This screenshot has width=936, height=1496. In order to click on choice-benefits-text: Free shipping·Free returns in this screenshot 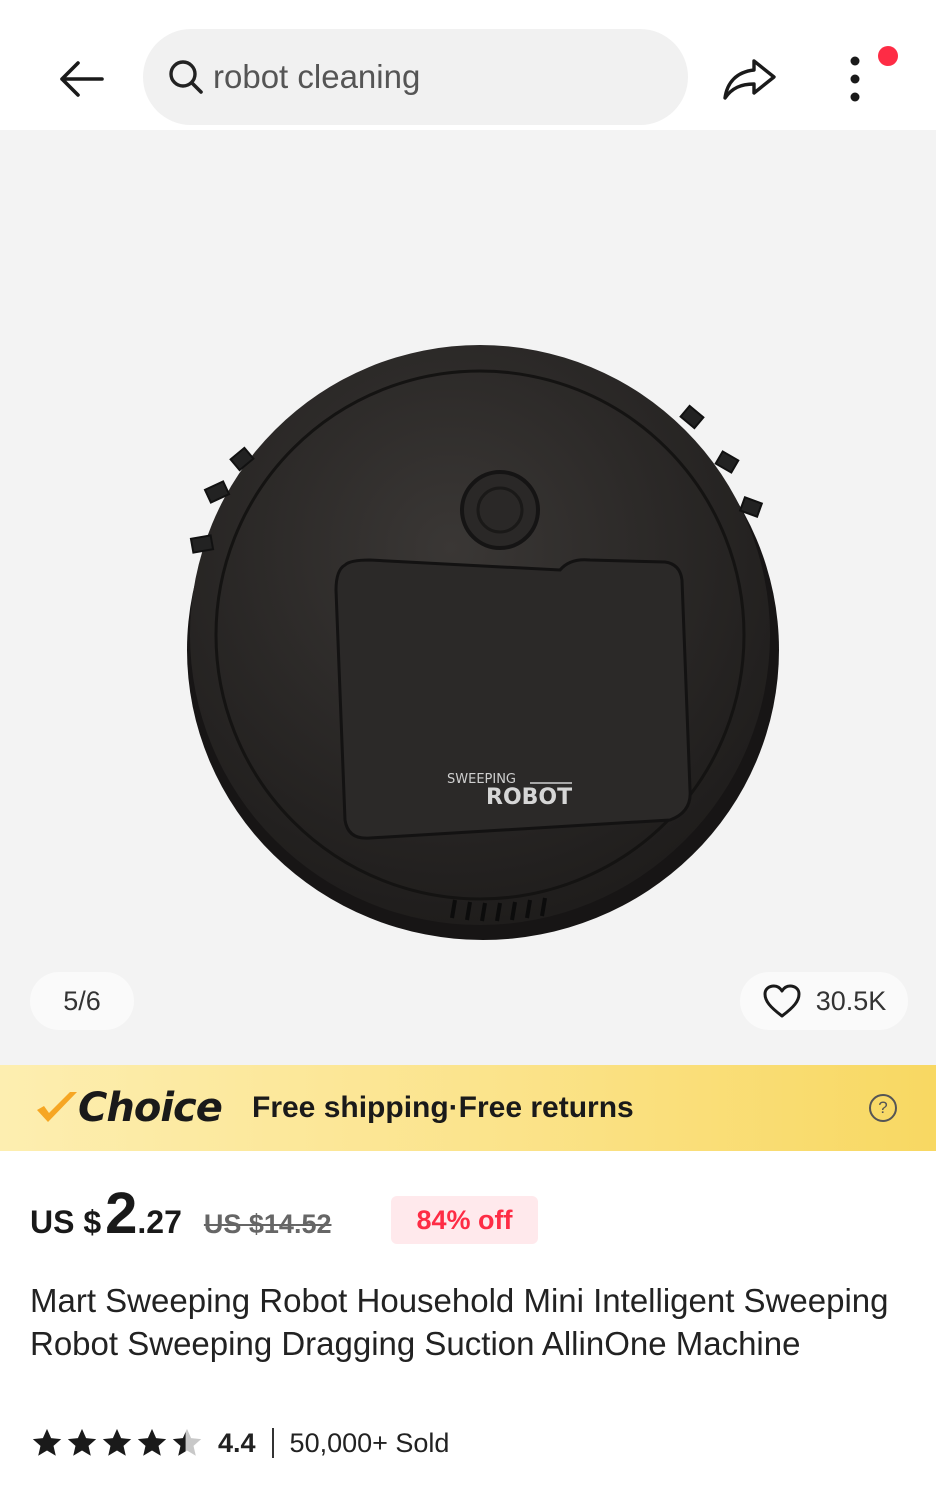, I will do `click(443, 1107)`.